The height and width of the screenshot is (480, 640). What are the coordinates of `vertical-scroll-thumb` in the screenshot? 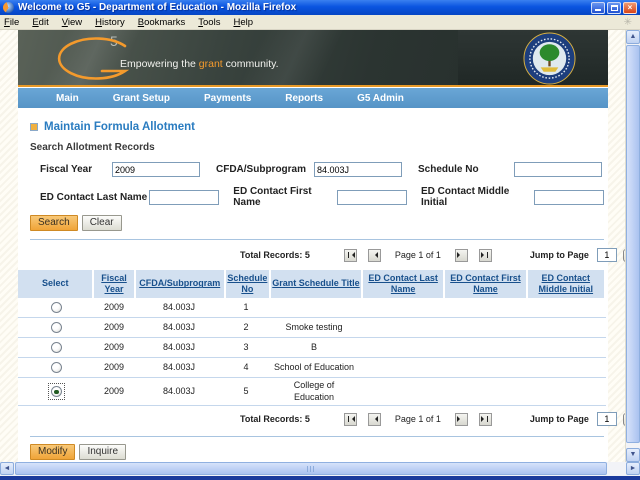 It's located at (633, 244).